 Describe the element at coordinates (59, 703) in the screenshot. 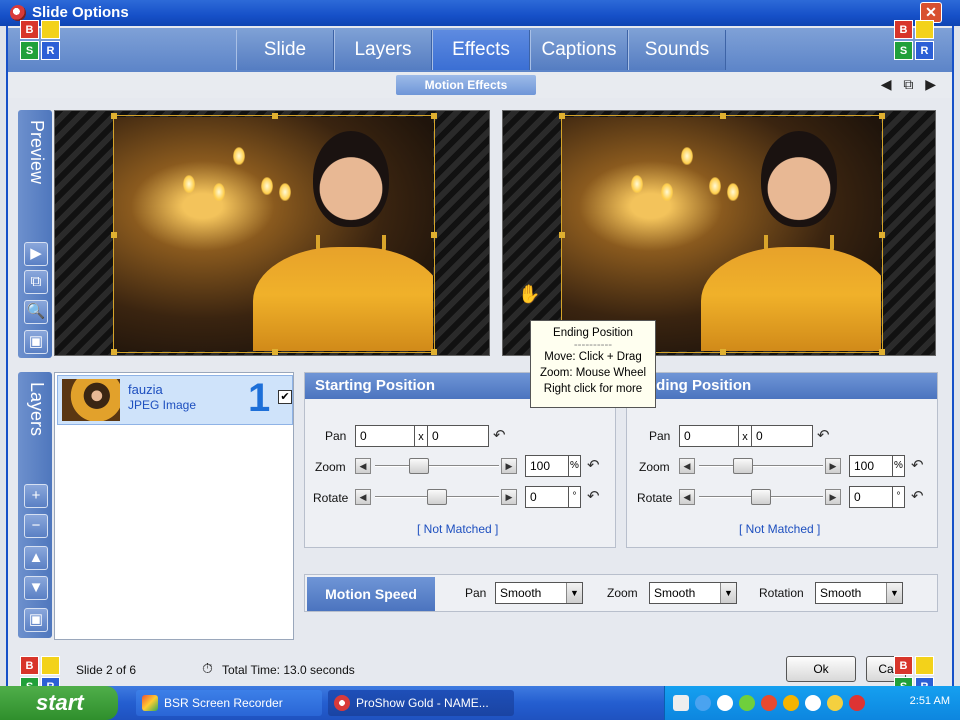

I see `start-button: start` at that location.